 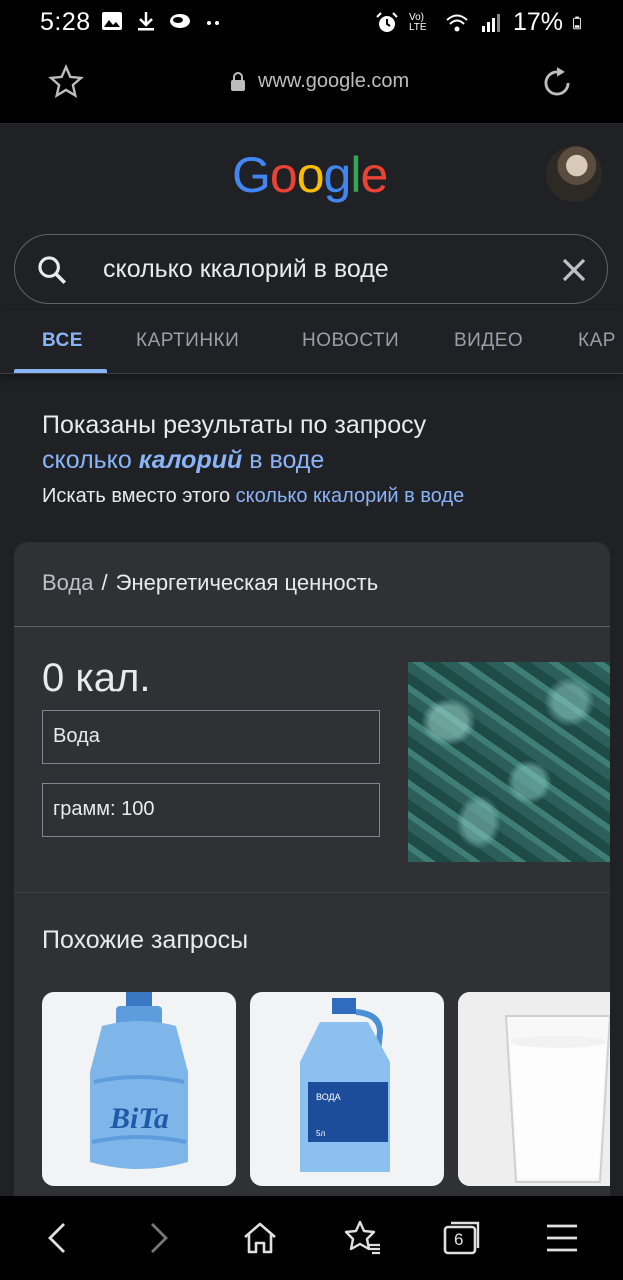 I want to click on account-avatar, so click(x=574, y=174).